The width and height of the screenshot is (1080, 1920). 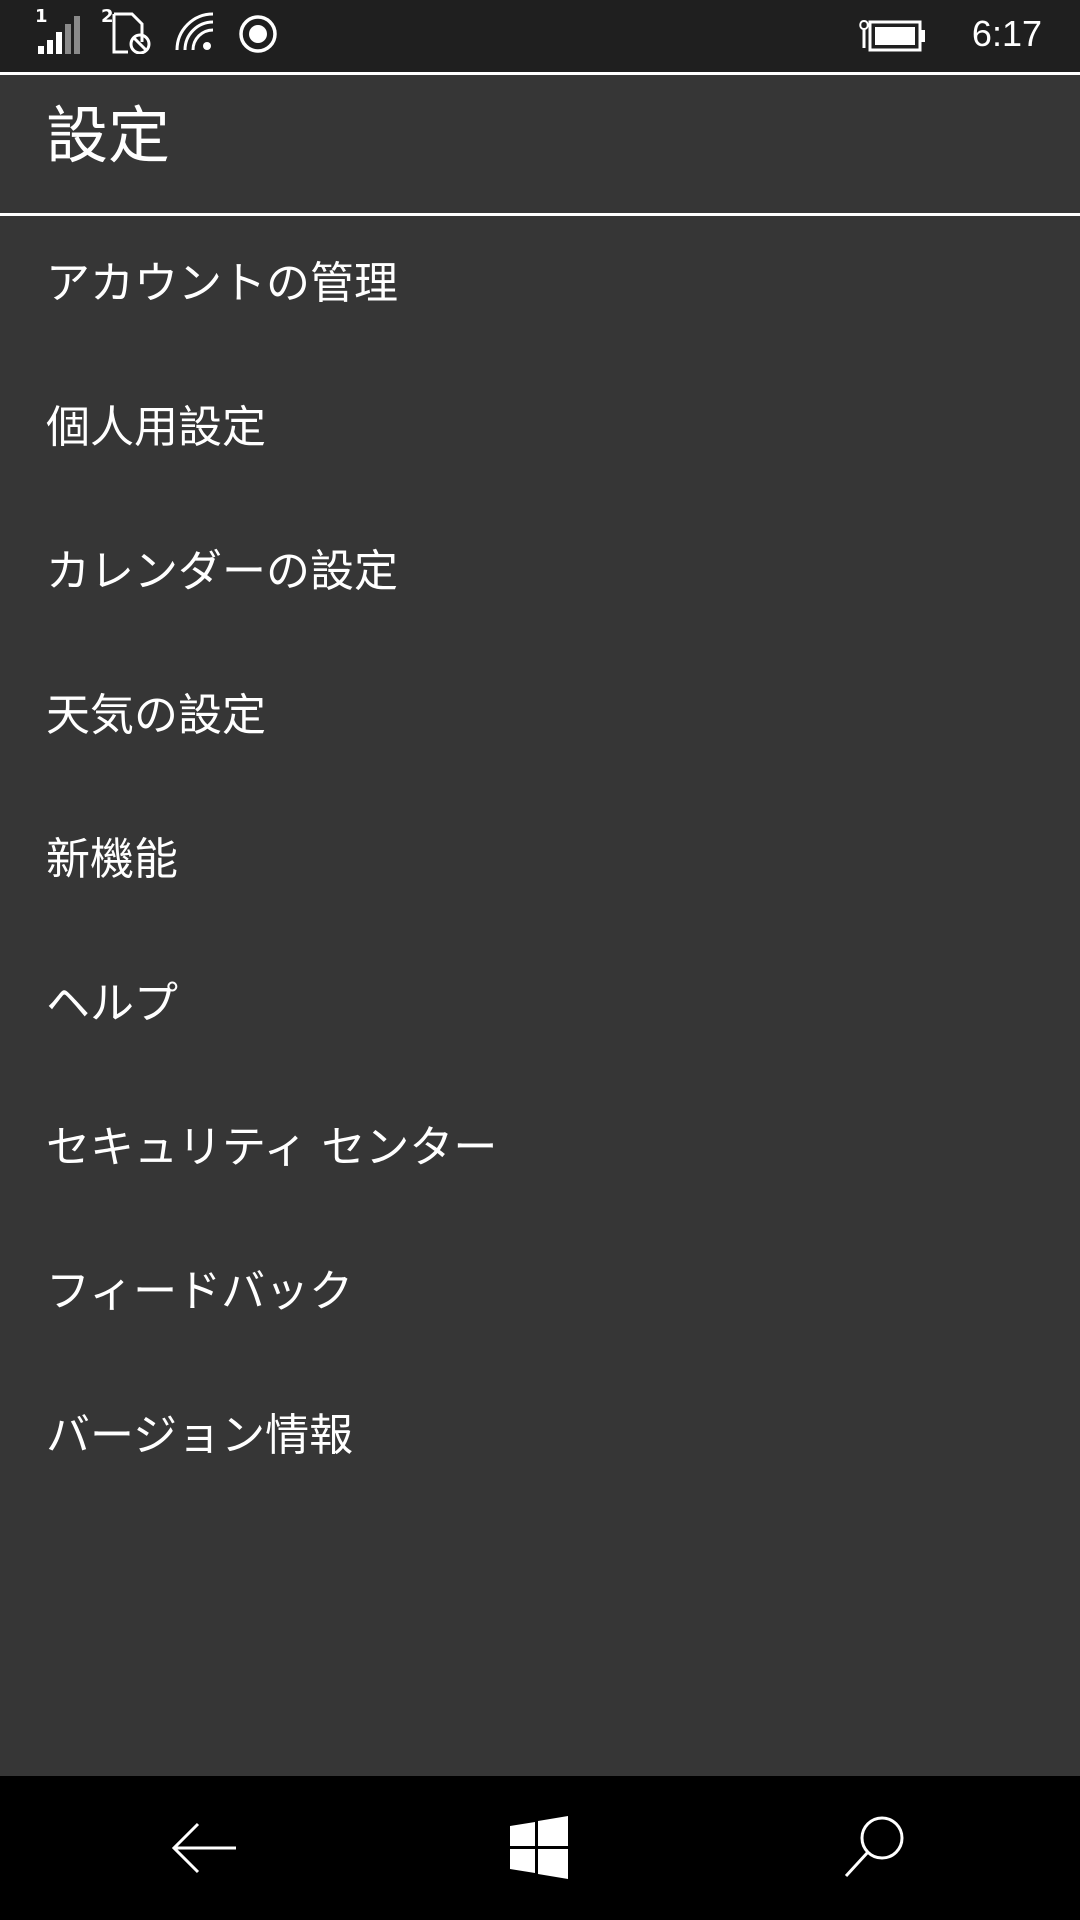 I want to click on menu-item-calendar-settings: カレンダーの設定, so click(x=540, y=576).